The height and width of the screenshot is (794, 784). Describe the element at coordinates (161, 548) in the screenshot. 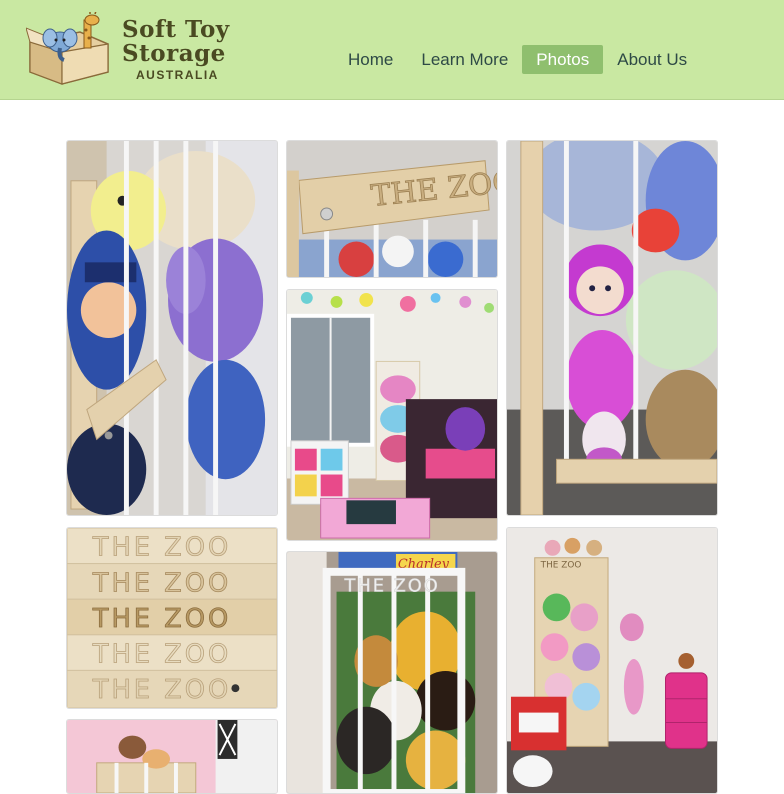

I see `zoo-sign-text-2: THE ZOO` at that location.